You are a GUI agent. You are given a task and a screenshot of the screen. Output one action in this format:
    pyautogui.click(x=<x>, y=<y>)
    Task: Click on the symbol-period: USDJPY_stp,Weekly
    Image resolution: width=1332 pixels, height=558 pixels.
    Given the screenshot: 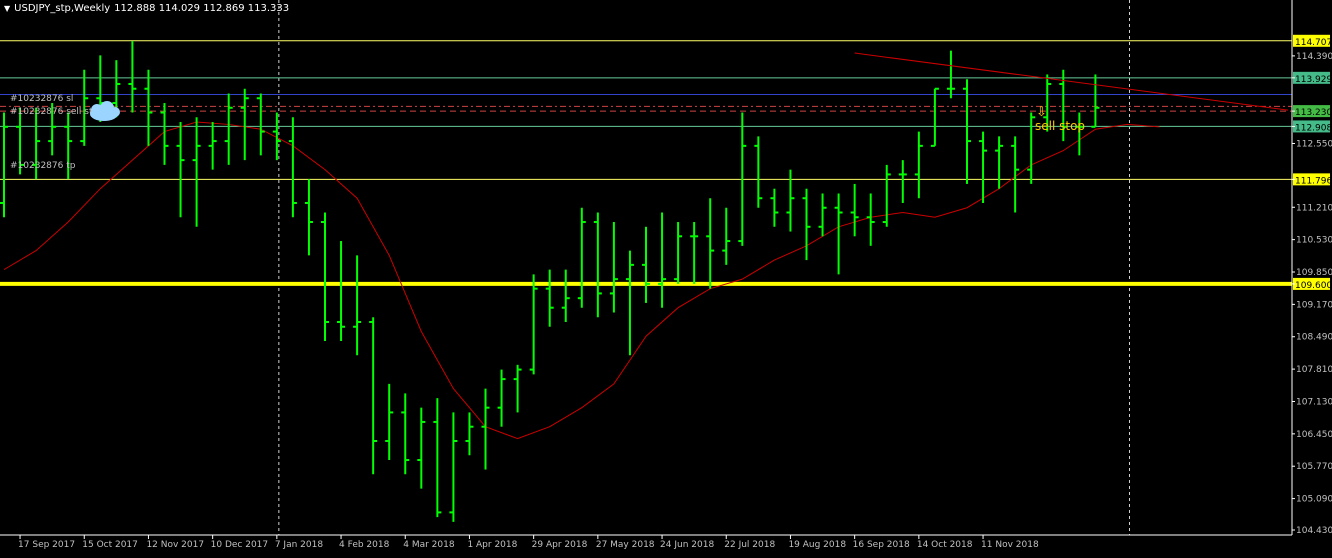 What is the action you would take?
    pyautogui.click(x=62, y=8)
    